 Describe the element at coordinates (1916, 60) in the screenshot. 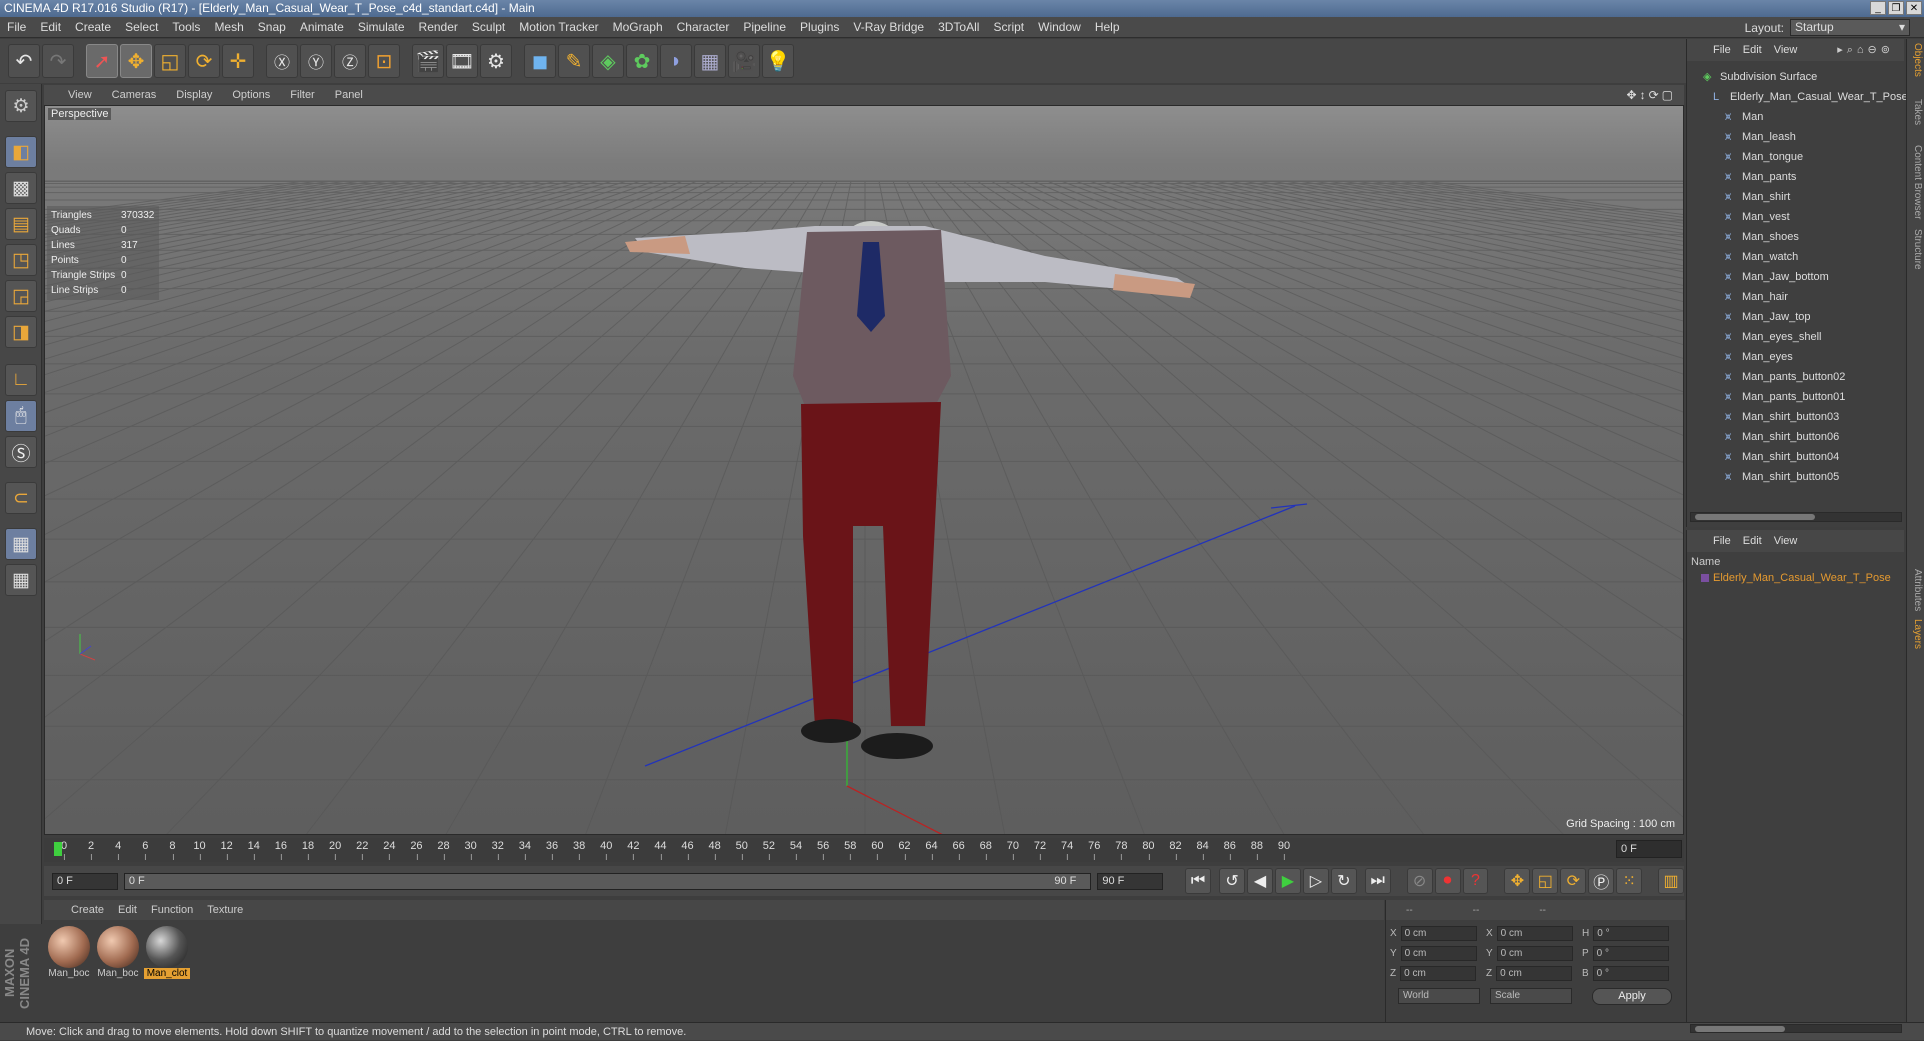

I see `side-tab-objects: Objects` at that location.